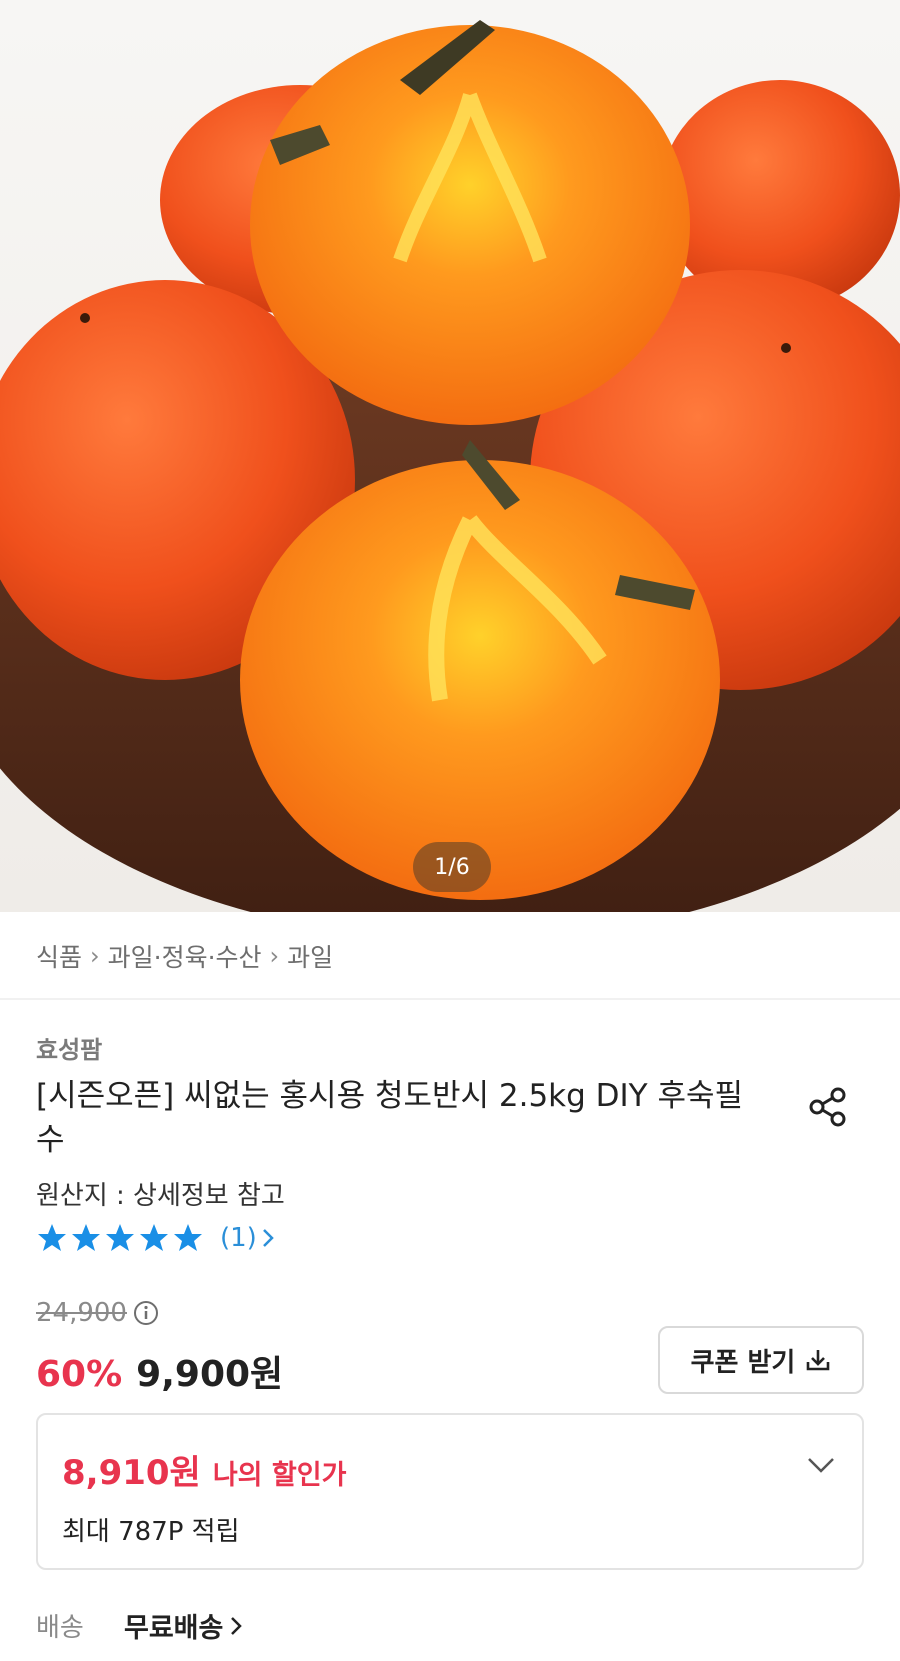  I want to click on original-price-value: 24,900, so click(81, 1313).